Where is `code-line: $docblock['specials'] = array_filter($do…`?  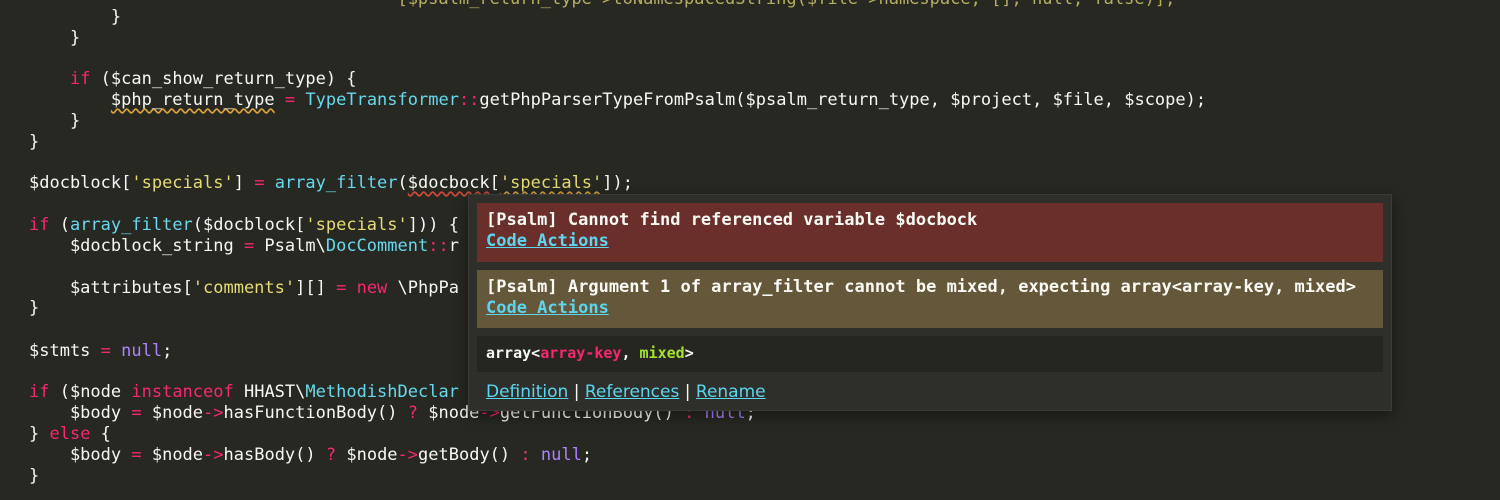
code-line: $docblock['specials'] = array_filter($do… is located at coordinates (331, 183).